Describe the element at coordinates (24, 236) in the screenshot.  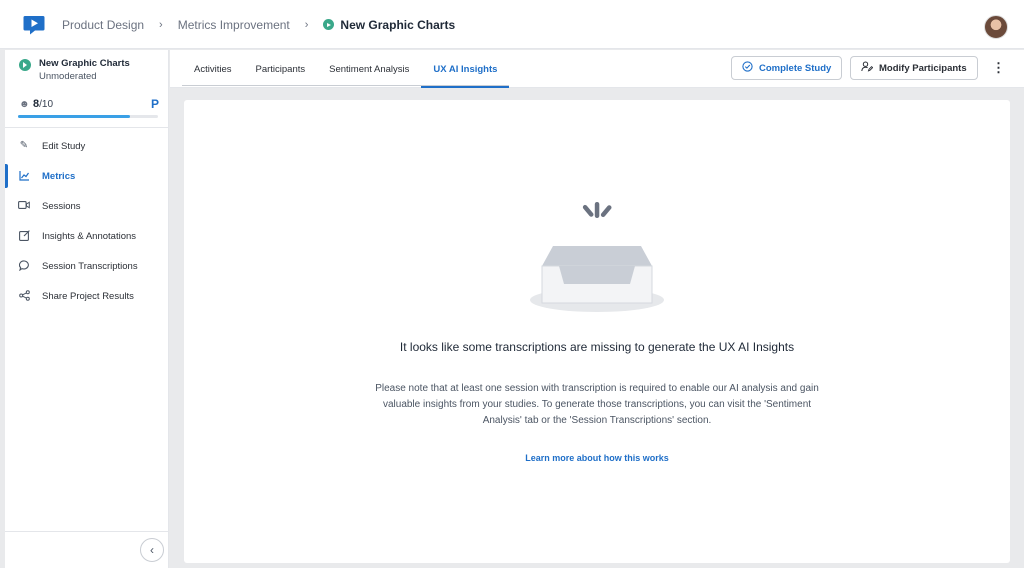
I see `note-icon` at that location.